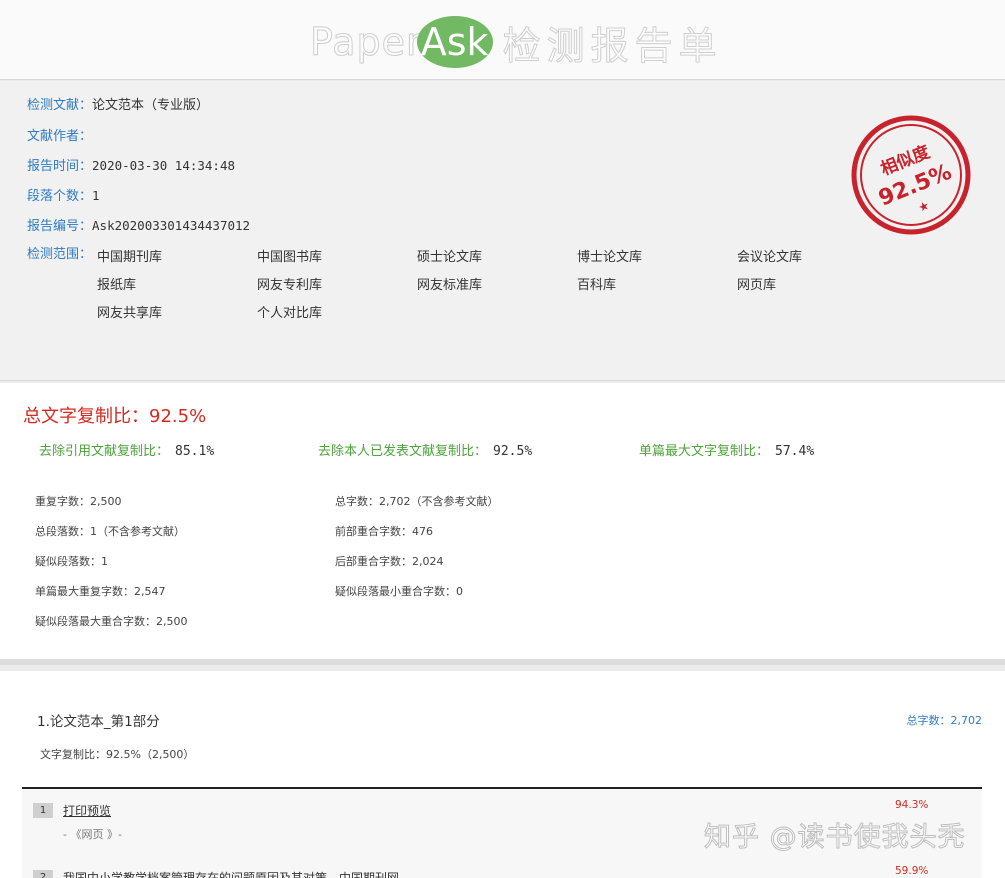  I want to click on author-label: 文献作者：, so click(60, 136).